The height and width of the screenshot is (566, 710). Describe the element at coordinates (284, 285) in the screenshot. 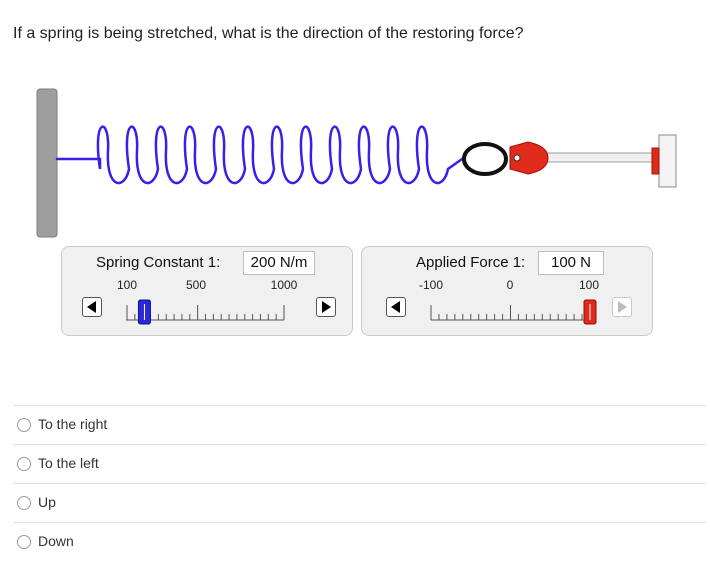

I see `spring-tick-label: 1000` at that location.